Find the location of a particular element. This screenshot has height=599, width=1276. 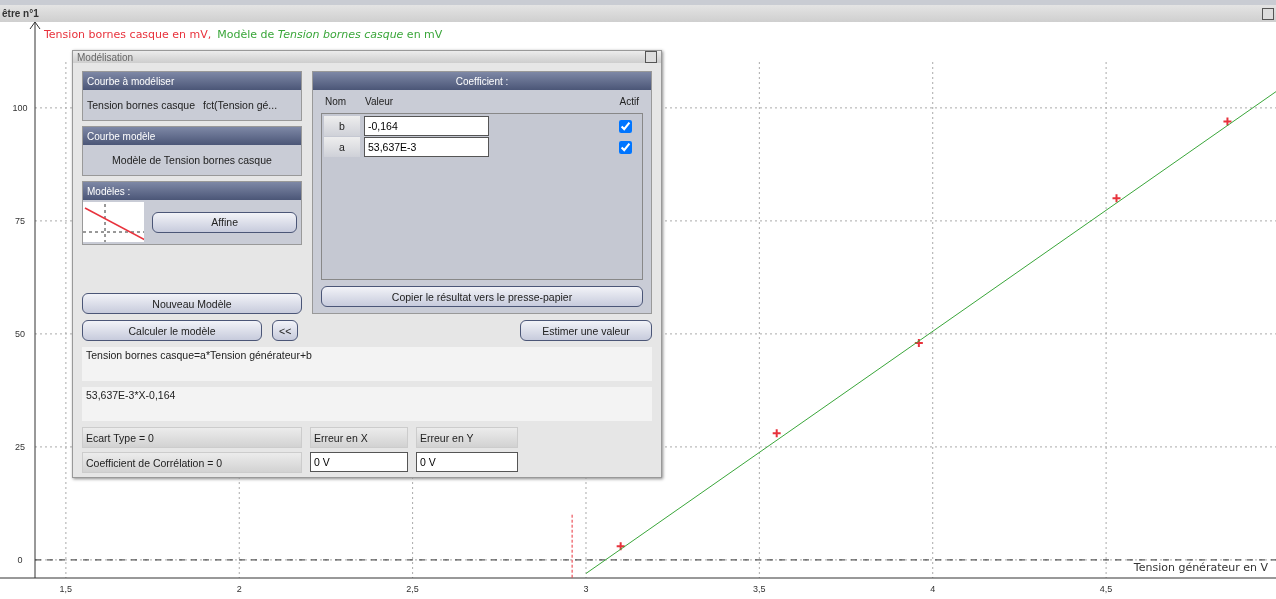

y-tick-label: 50 is located at coordinates (20, 333).